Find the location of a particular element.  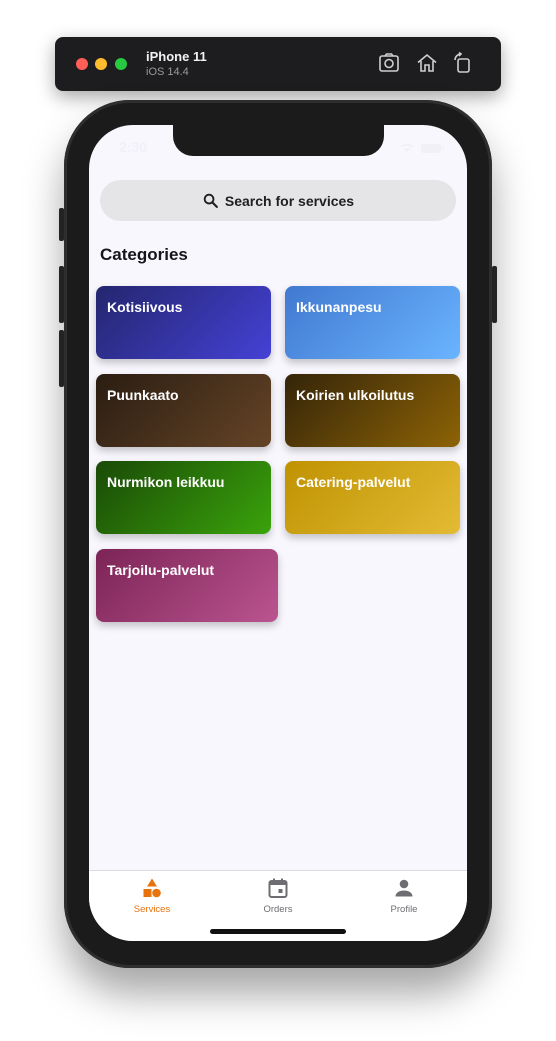

category-card-catering-palvelut: Catering-palvelut is located at coordinates (372, 497).